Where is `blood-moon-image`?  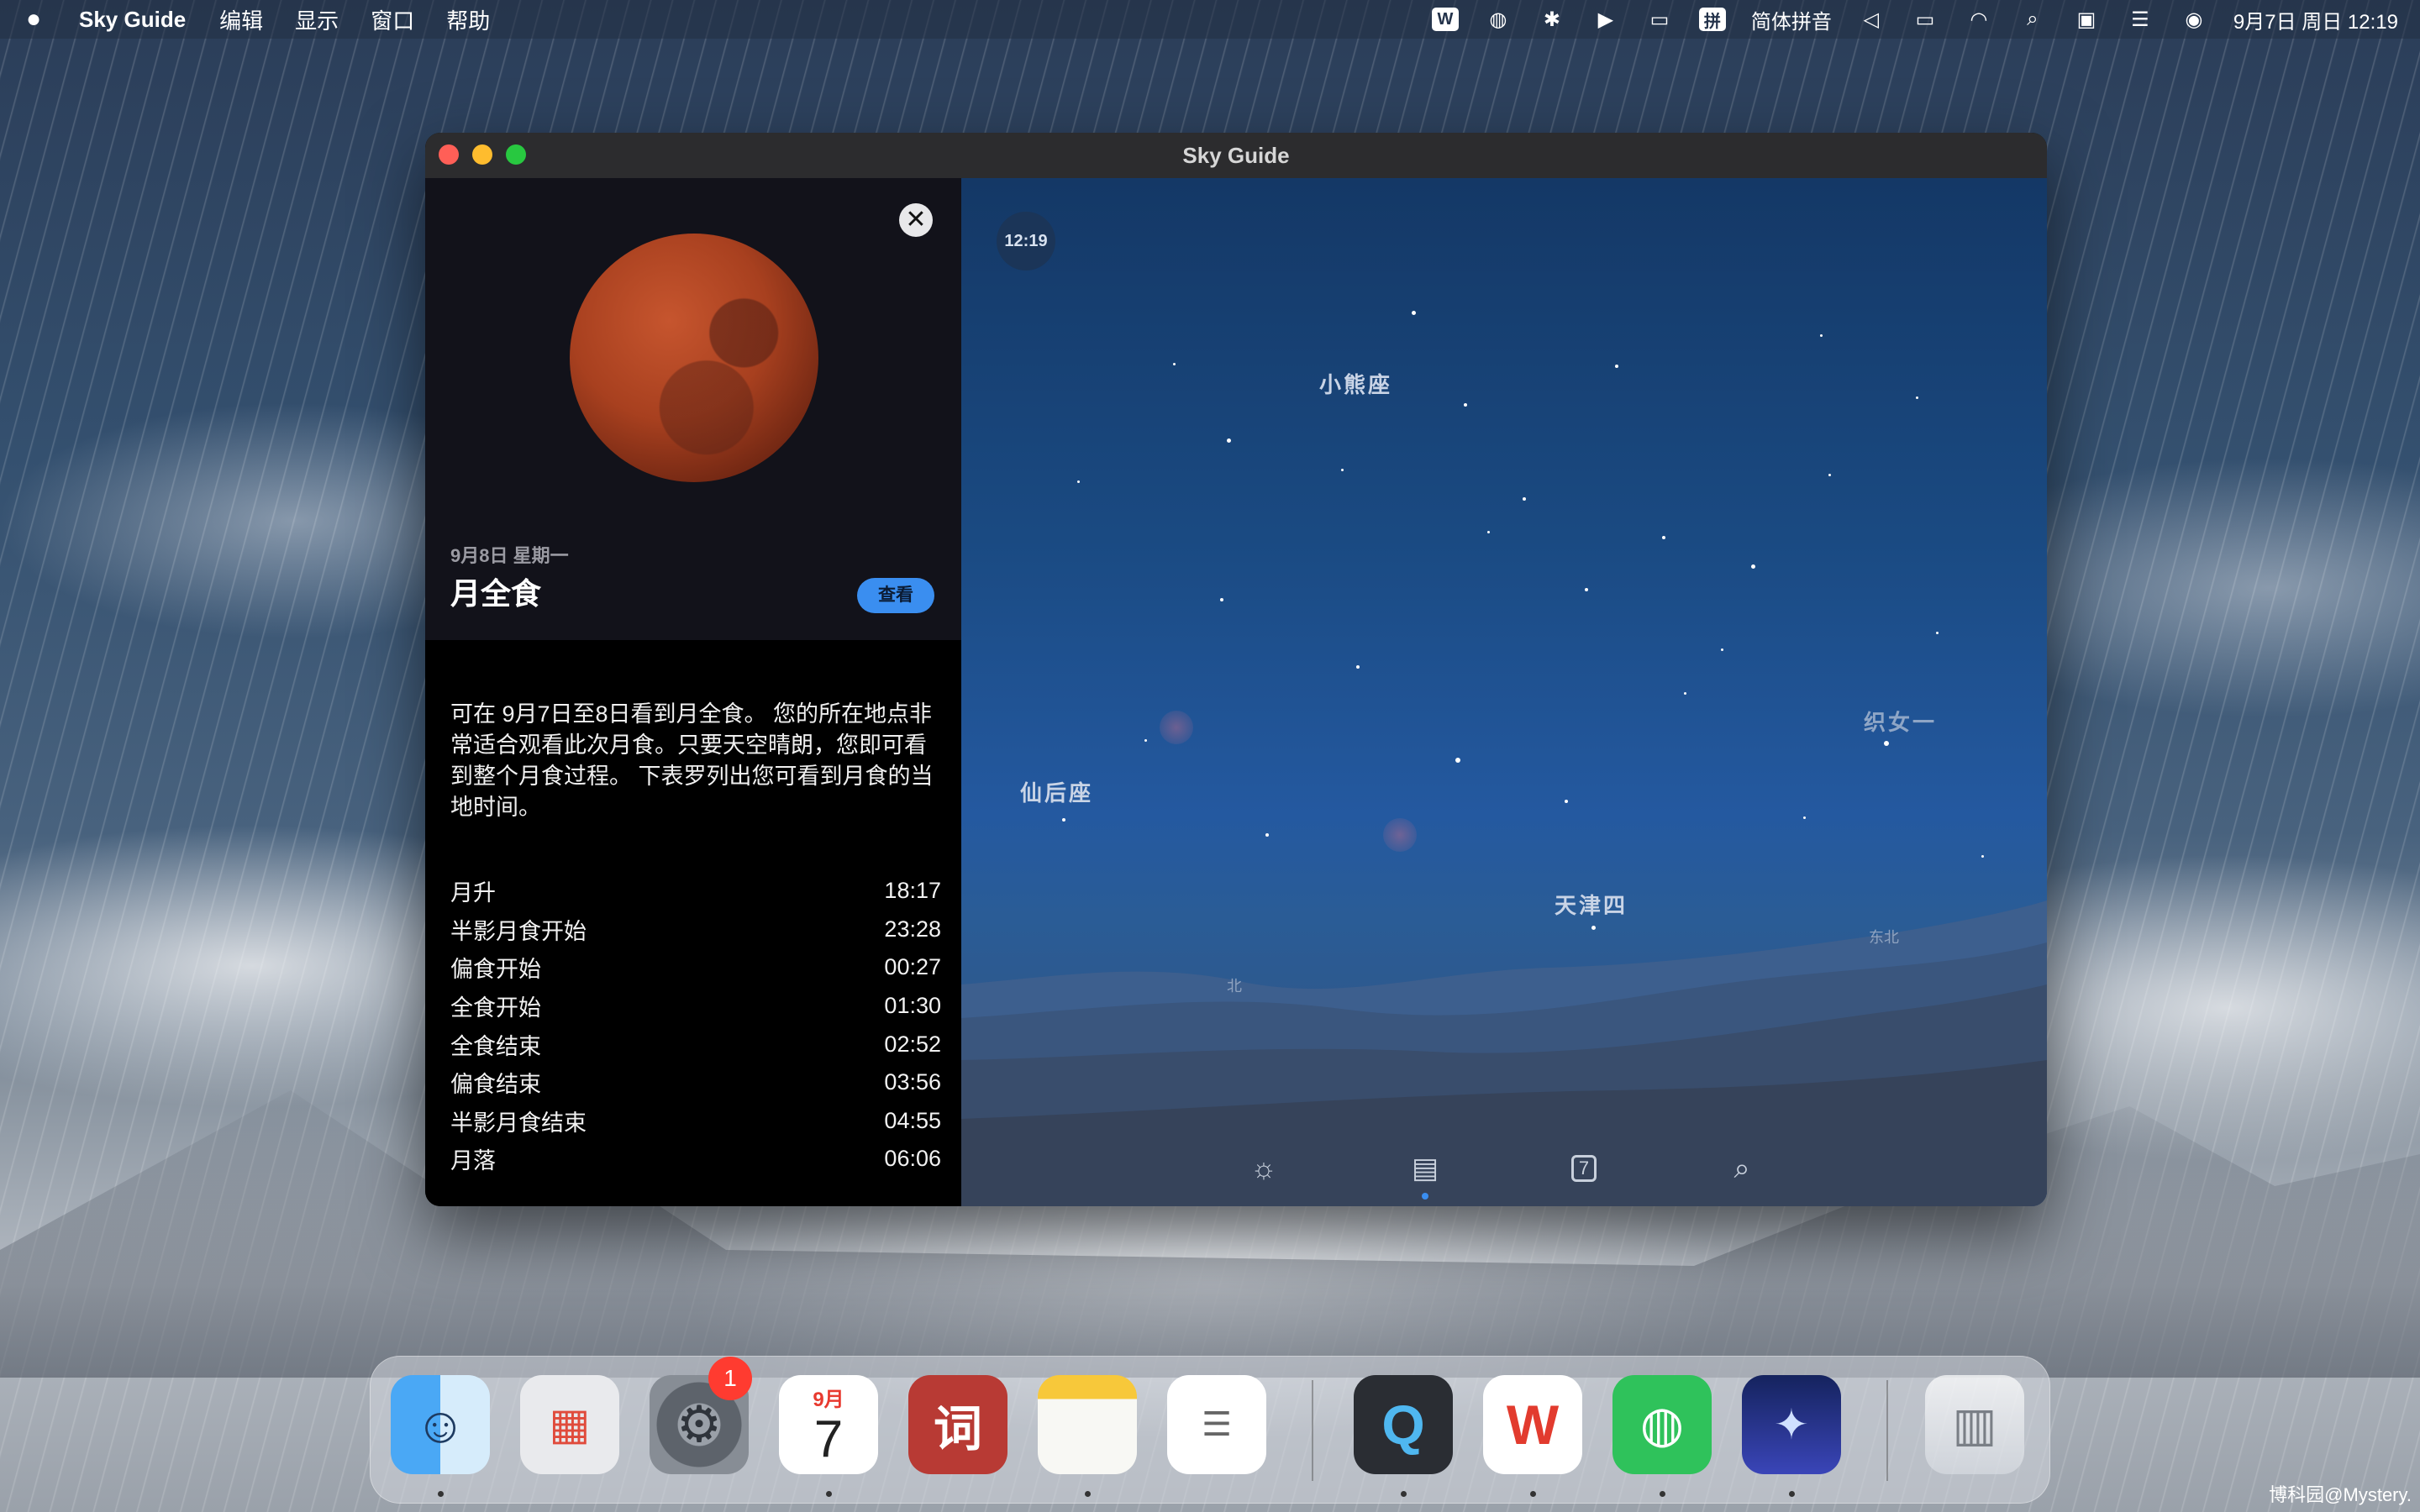
blood-moon-image is located at coordinates (694, 358).